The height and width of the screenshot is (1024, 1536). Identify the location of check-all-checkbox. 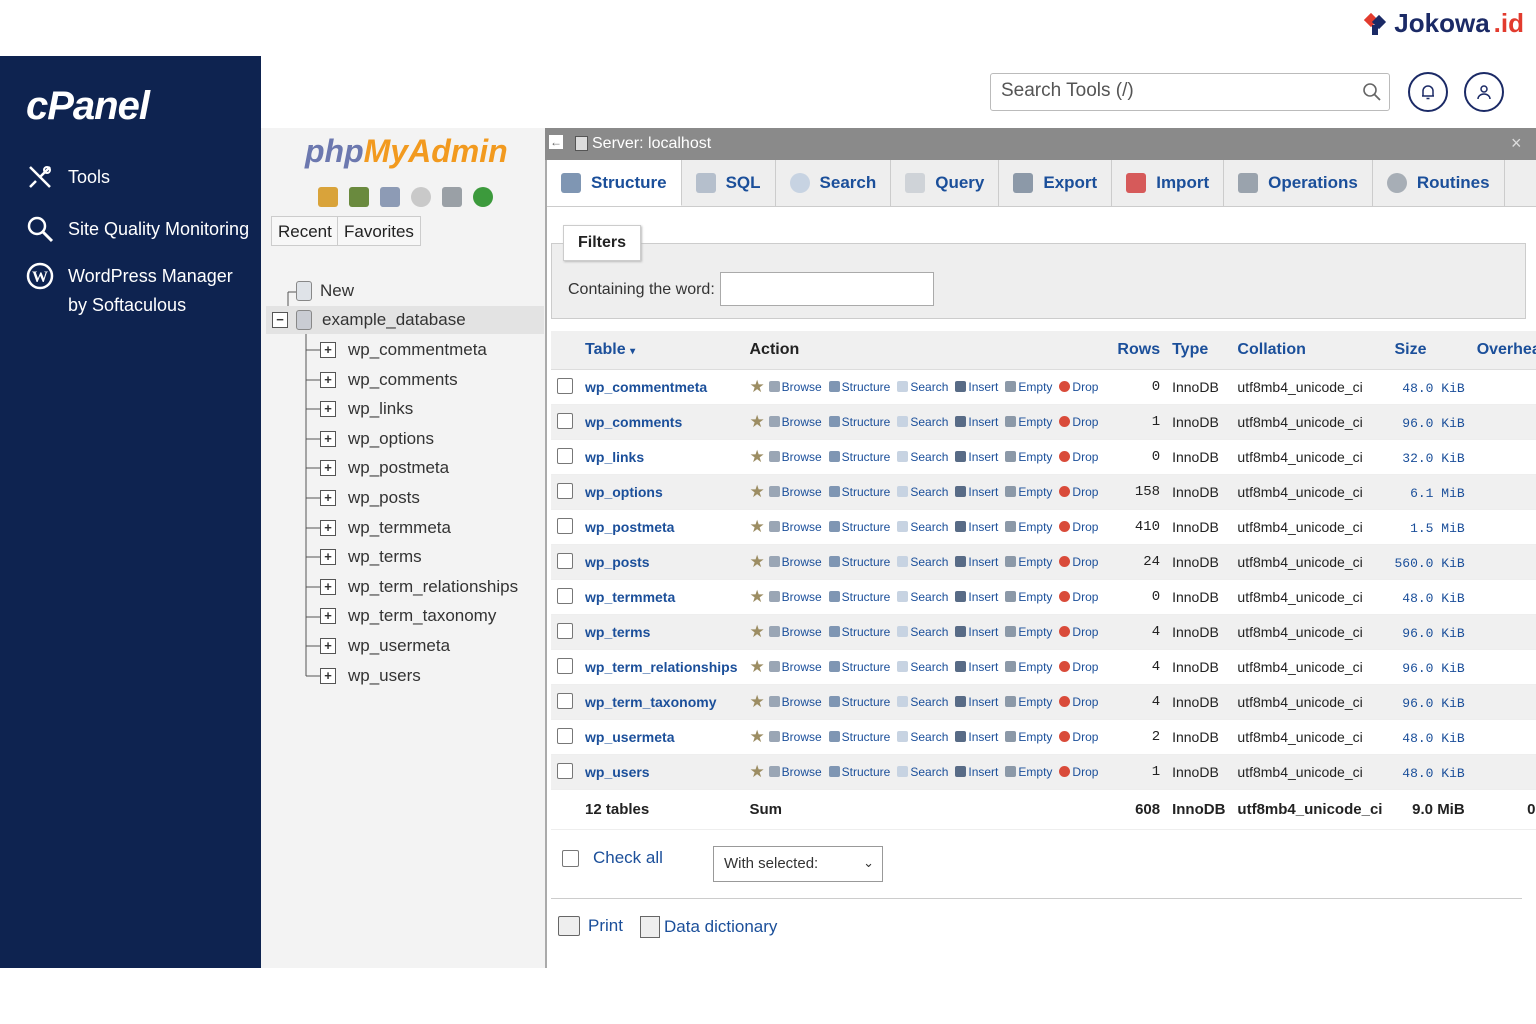
(570, 858).